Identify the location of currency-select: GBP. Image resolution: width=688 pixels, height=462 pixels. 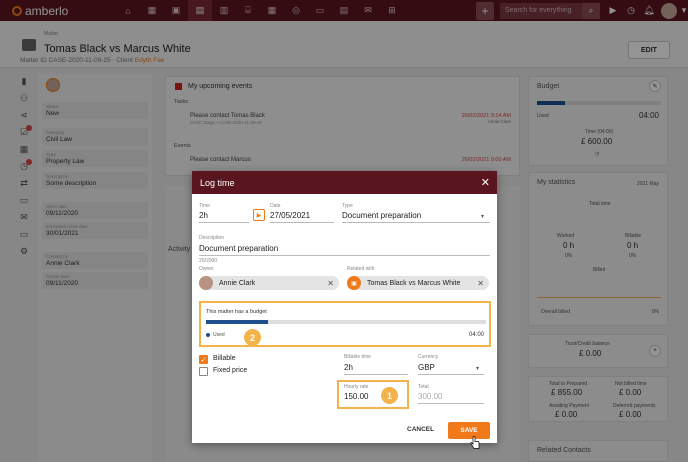
(426, 367).